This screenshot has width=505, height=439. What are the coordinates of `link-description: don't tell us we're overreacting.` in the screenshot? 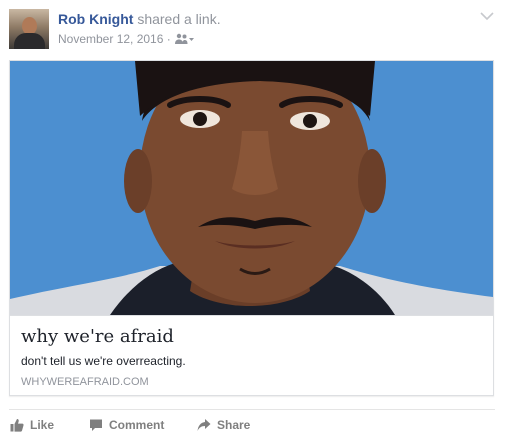 It's located at (103, 361).